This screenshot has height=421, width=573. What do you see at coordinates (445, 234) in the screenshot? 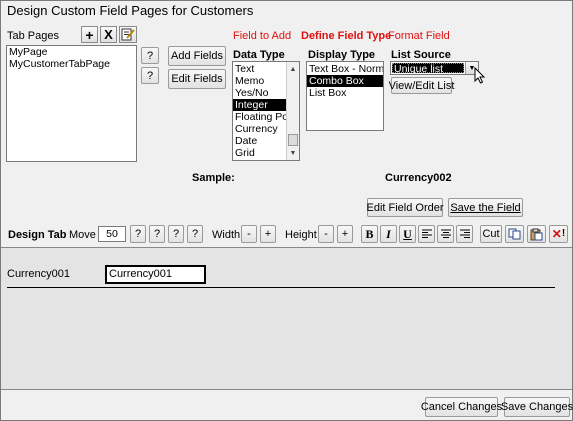
I see `align-center-button` at bounding box center [445, 234].